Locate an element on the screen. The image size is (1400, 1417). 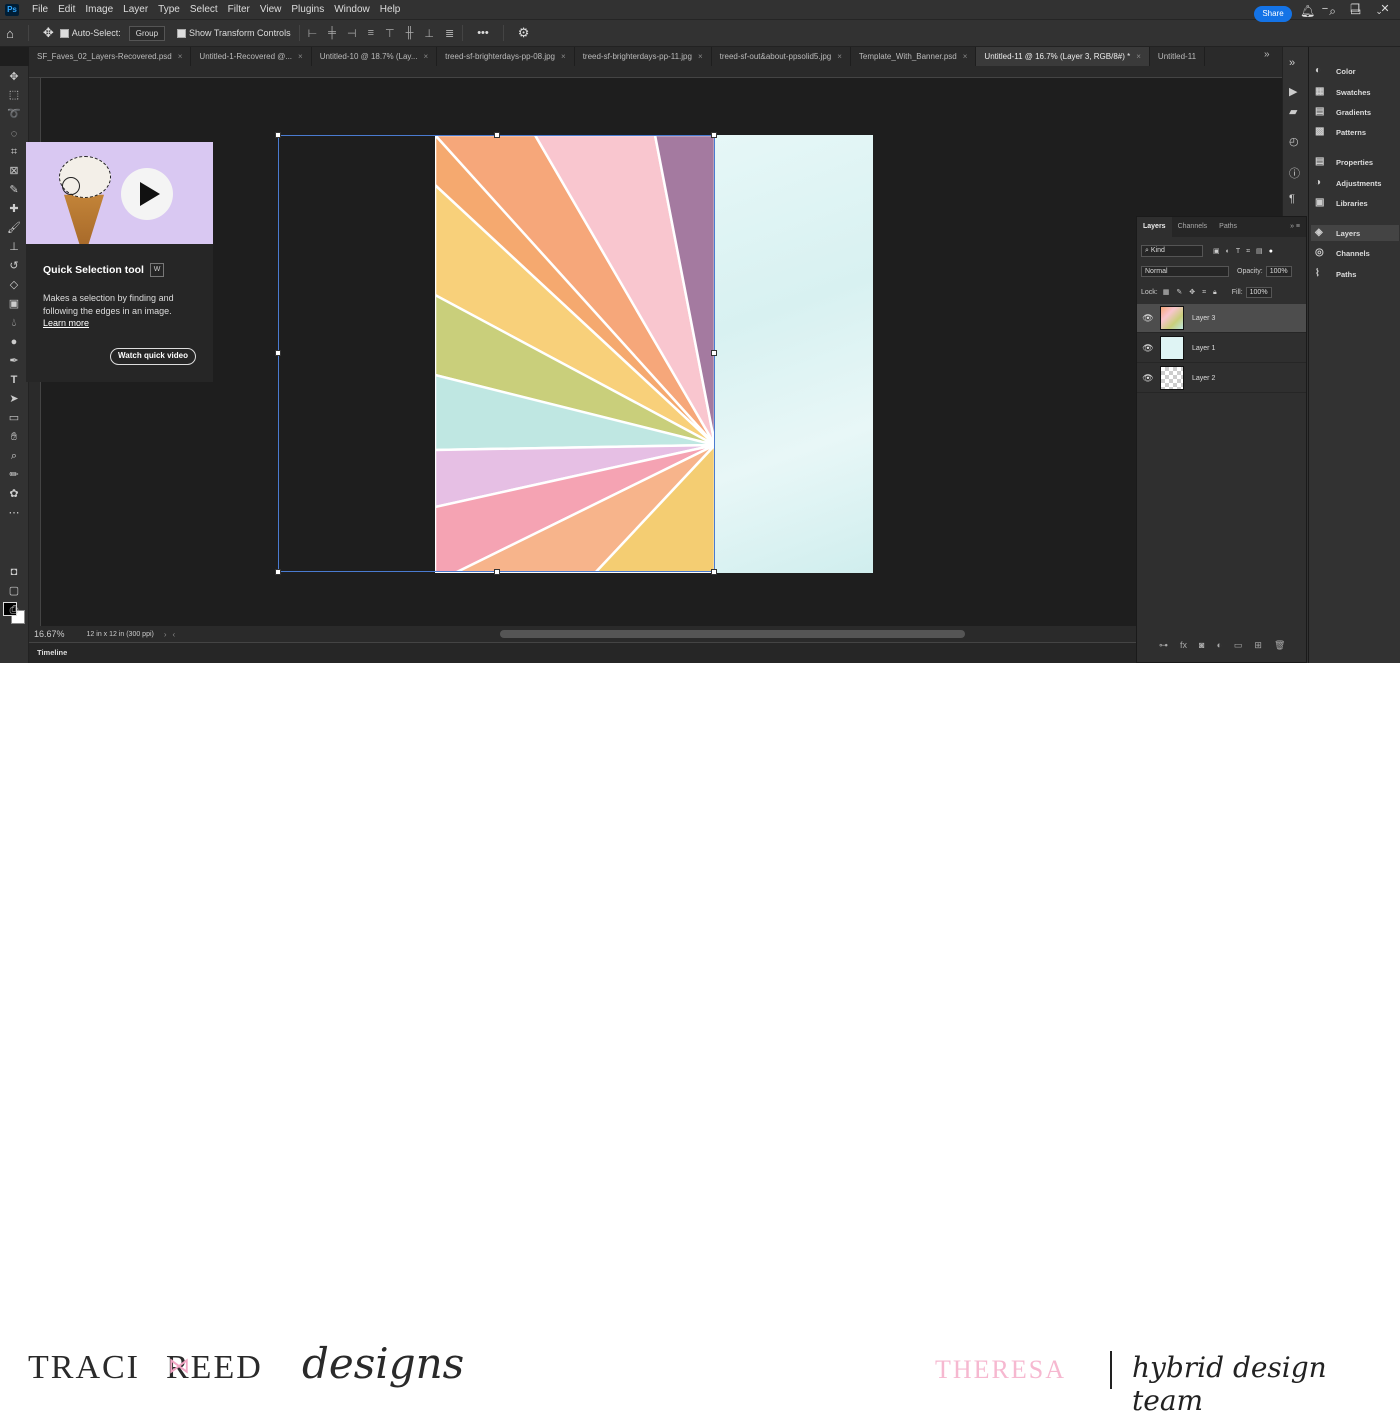
panel-adjustments: ◑ Adjustments is located at coordinates (1348, 183).